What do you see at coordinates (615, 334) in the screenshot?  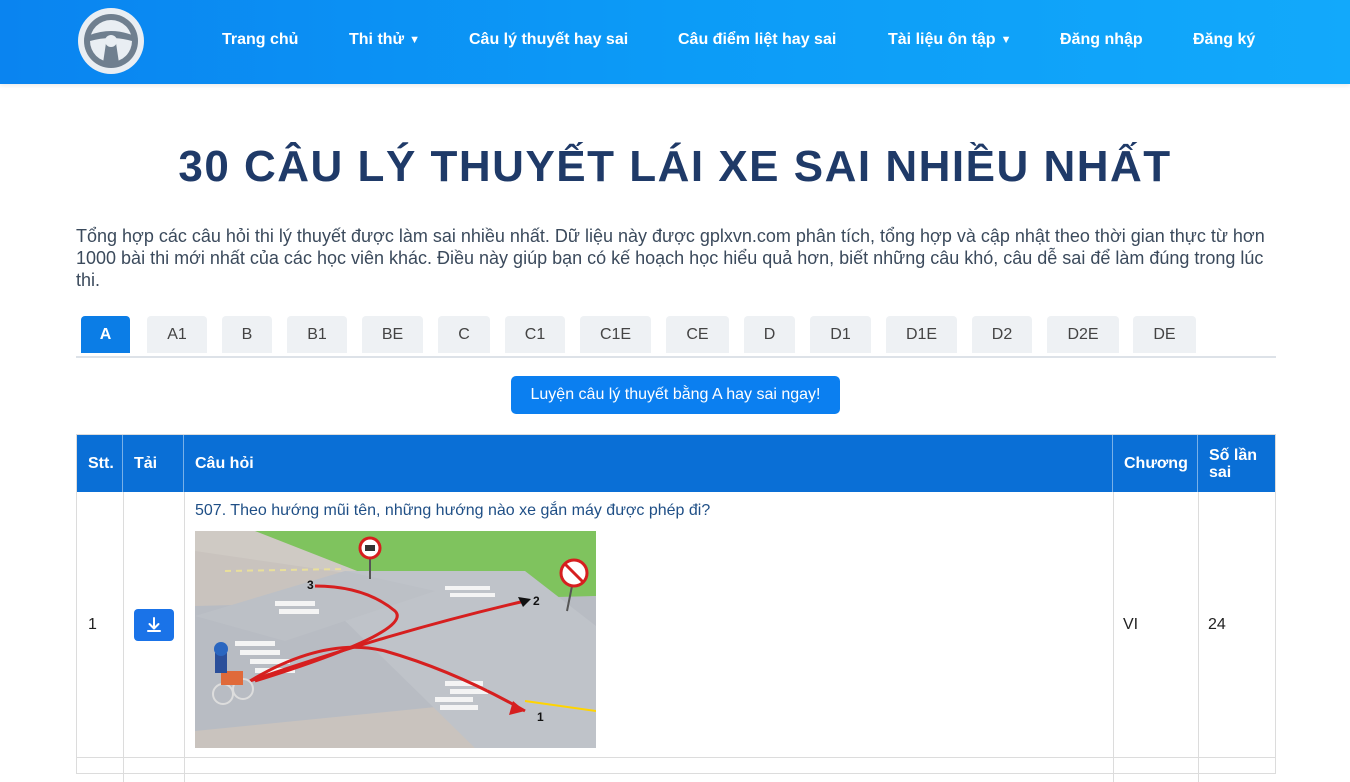 I see `tab-c1e: C1E` at bounding box center [615, 334].